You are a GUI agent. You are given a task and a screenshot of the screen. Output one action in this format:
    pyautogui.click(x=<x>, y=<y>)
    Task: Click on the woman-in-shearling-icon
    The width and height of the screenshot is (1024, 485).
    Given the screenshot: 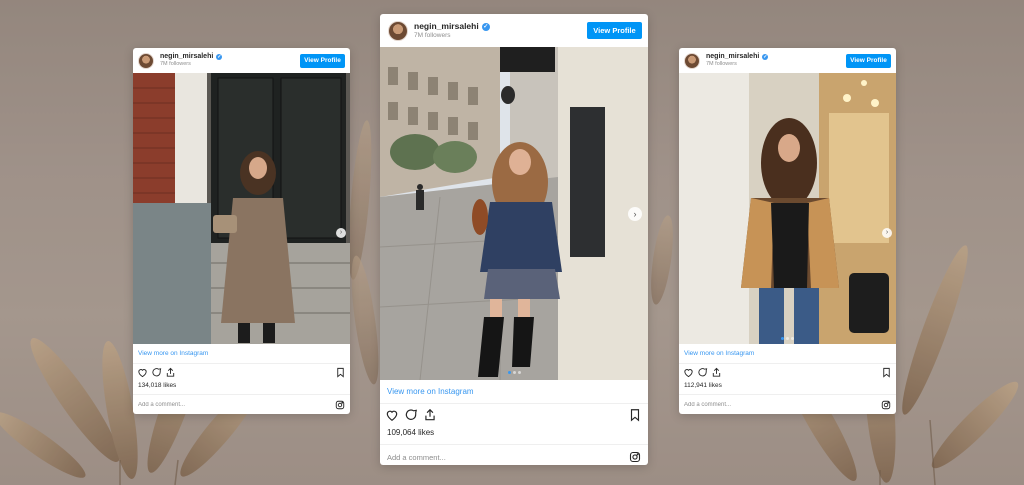 What is the action you would take?
    pyautogui.click(x=787, y=208)
    